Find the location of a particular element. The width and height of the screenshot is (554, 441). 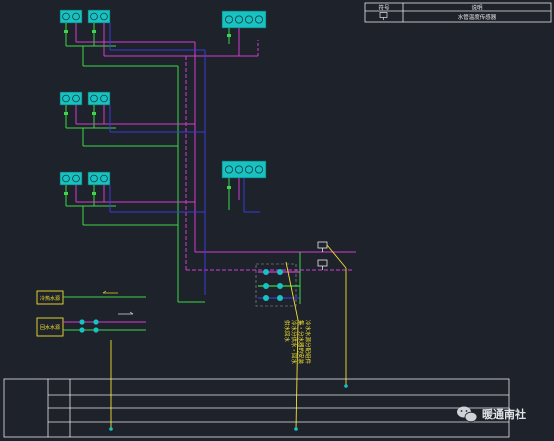

leader-dot-left is located at coordinates (111, 429).